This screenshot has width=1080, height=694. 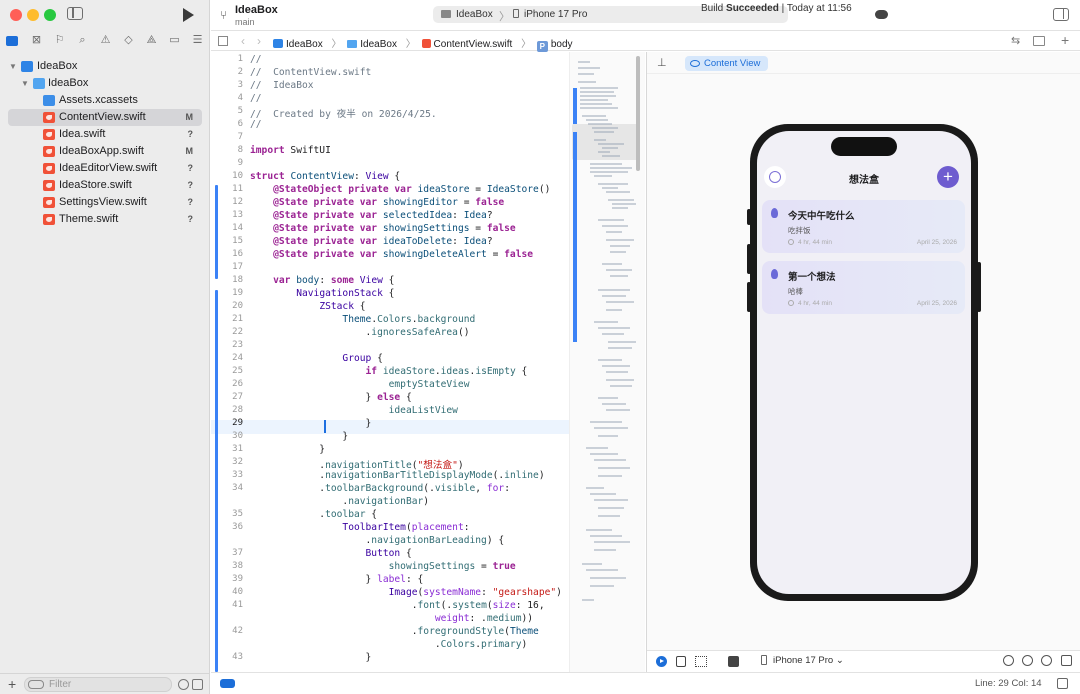 I want to click on breakpoint-nav-icon: ▭, so click(x=174, y=40).